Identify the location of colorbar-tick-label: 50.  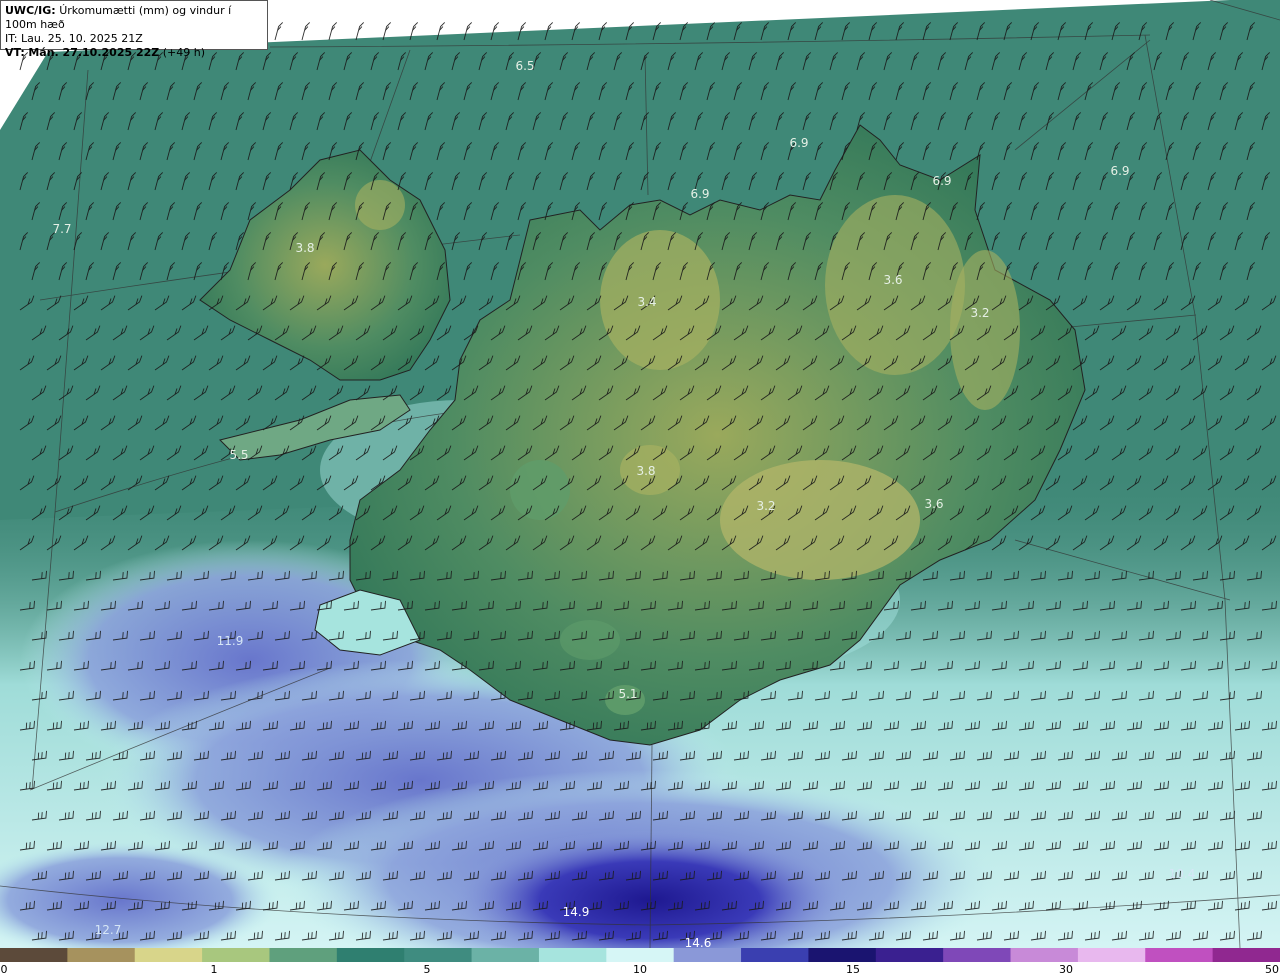
(1272, 969).